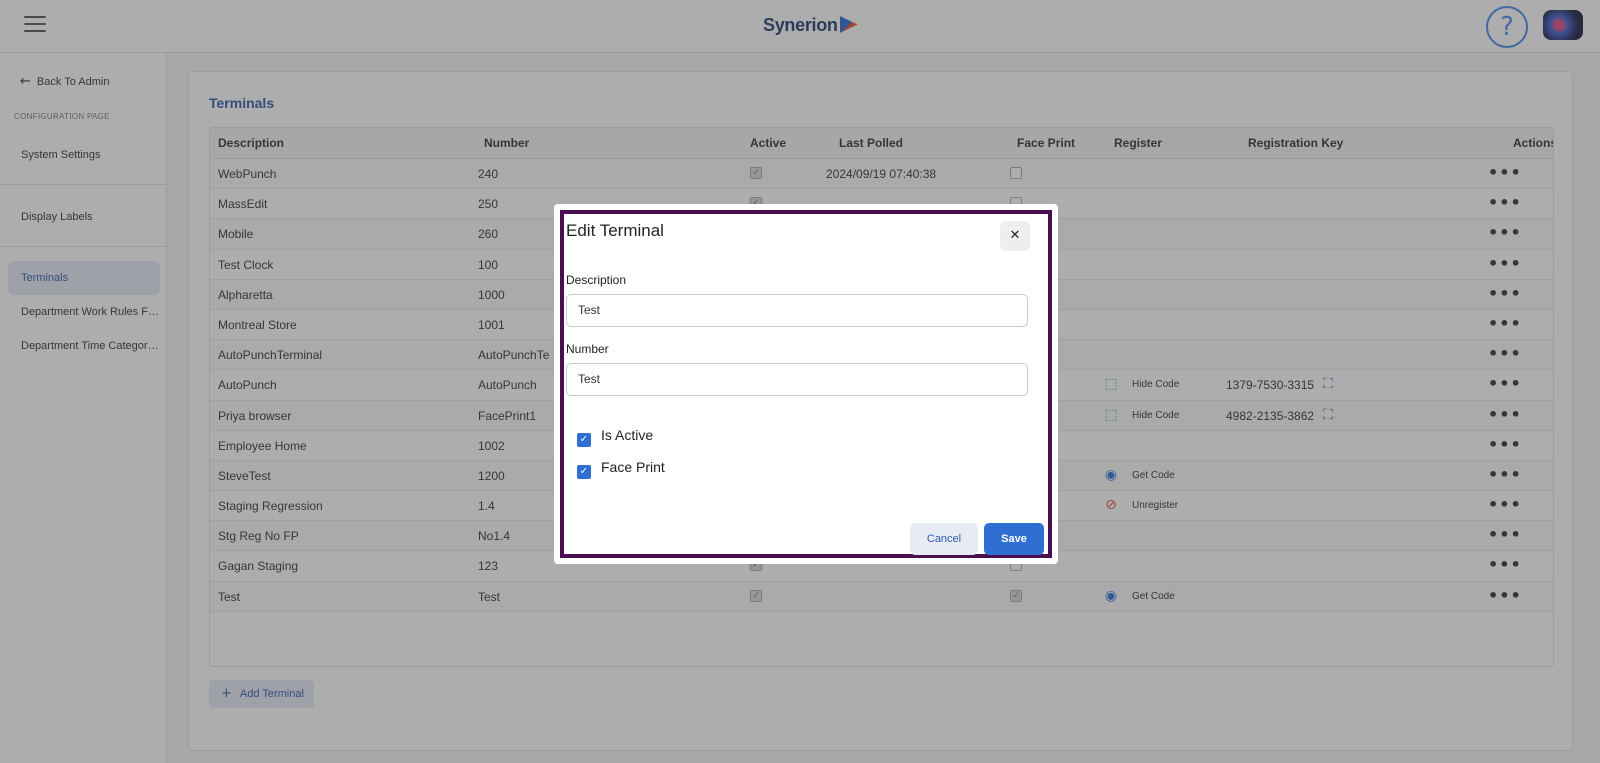  What do you see at coordinates (1015, 236) in the screenshot?
I see `close-icon: ✕` at bounding box center [1015, 236].